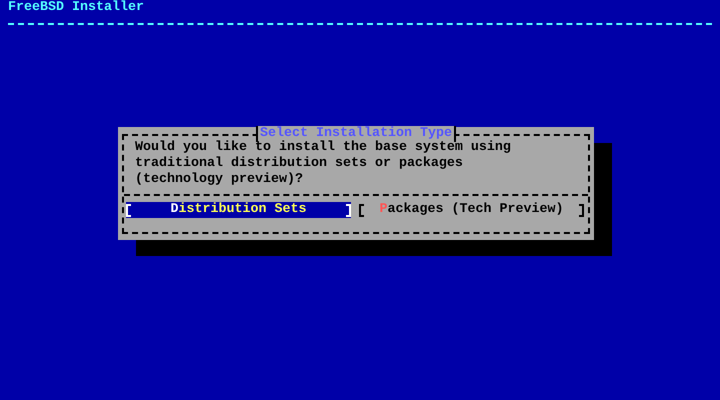  What do you see at coordinates (471, 210) in the screenshot?
I see `dialog-button: Packages (Tech Preview)` at bounding box center [471, 210].